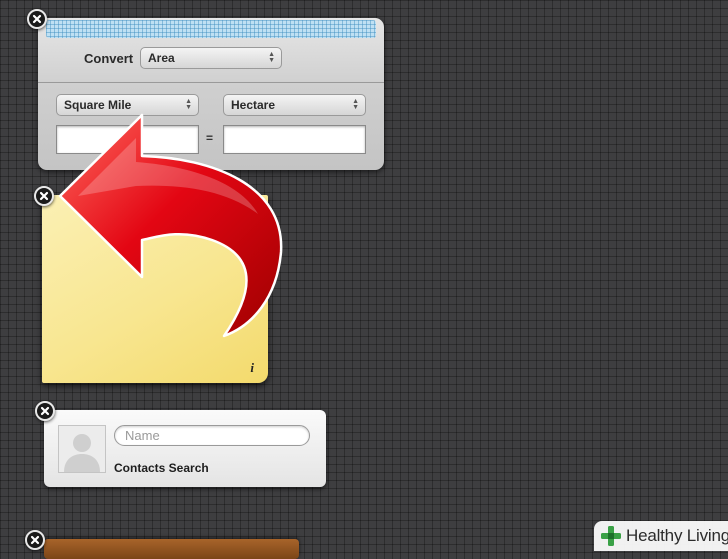  Describe the element at coordinates (355, 104) in the screenshot. I see `up-down-chevron-icon: ▲ ▼` at that location.